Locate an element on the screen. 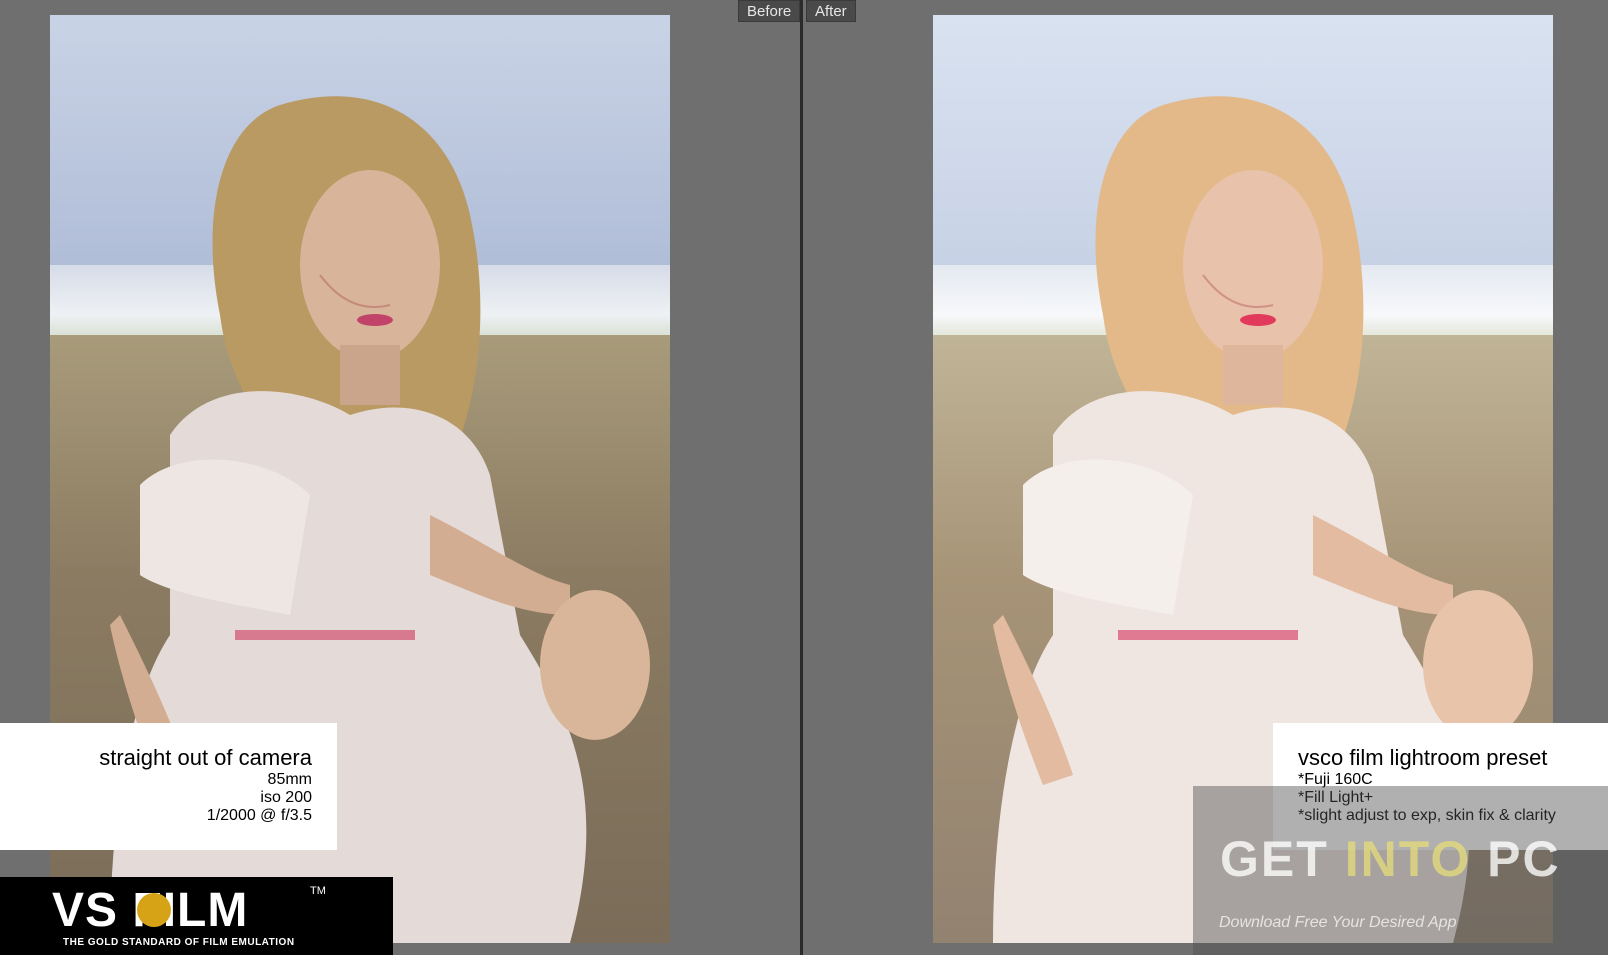 This screenshot has height=955, width=1608. before-caption-exposure: 1/2000 @ f/3.5 is located at coordinates (259, 815).